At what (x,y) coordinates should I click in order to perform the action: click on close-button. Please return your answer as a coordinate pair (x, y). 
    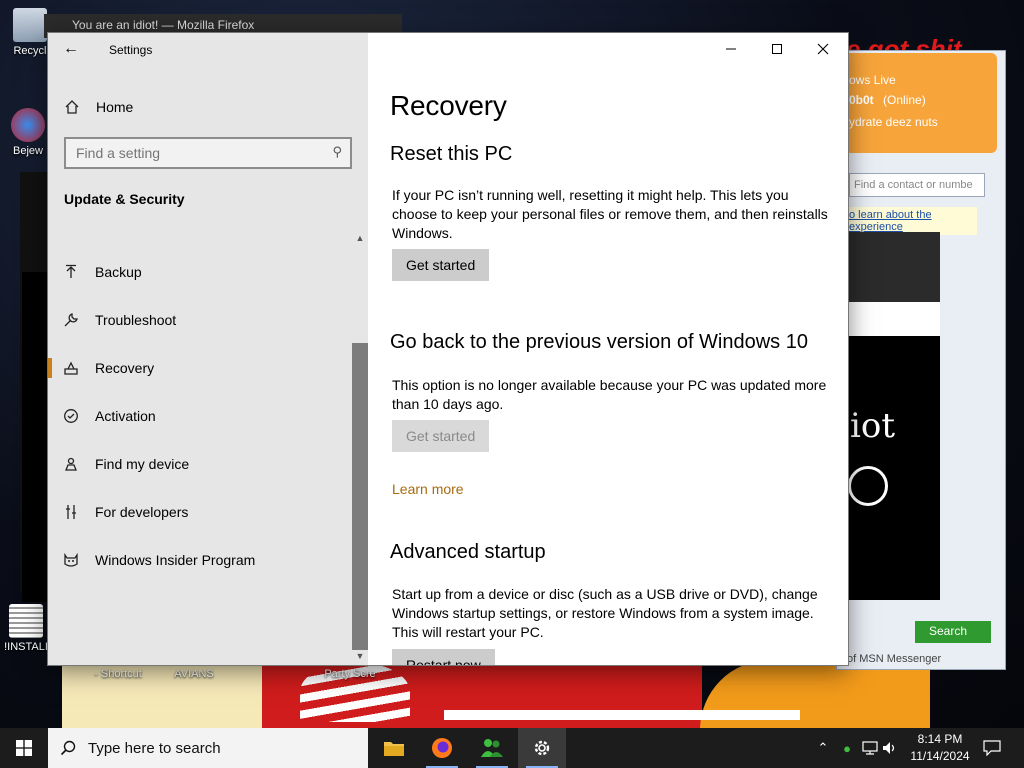
    Looking at the image, I should click on (823, 49).